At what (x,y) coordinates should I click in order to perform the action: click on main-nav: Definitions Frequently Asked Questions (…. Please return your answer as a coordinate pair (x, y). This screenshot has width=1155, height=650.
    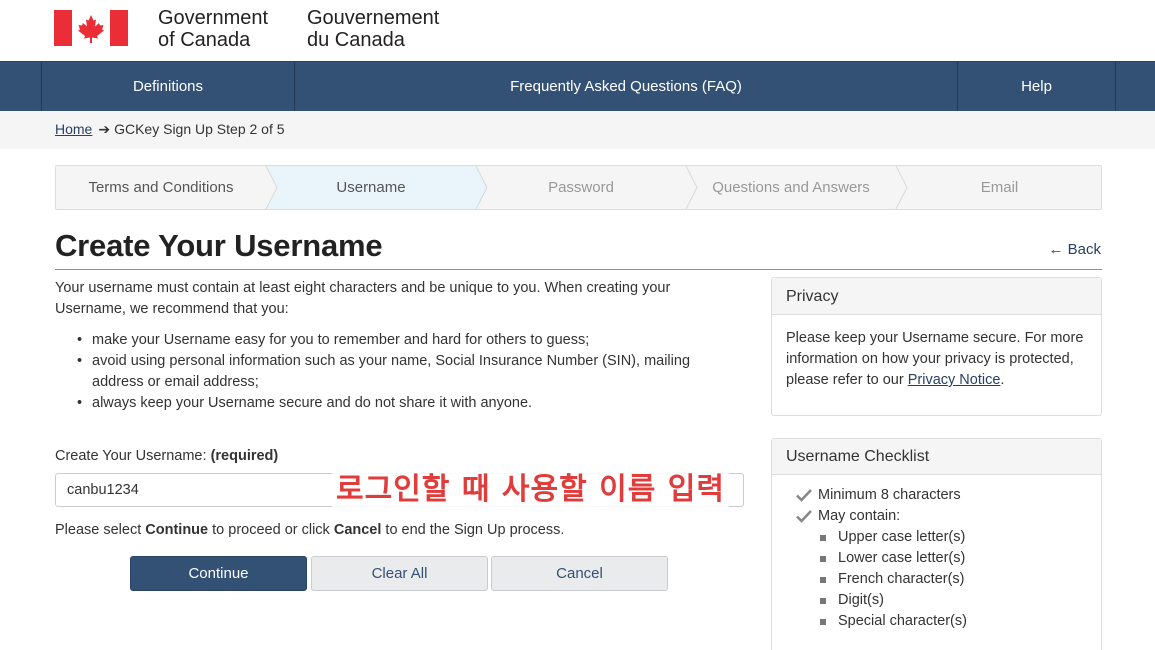
    Looking at the image, I should click on (577, 86).